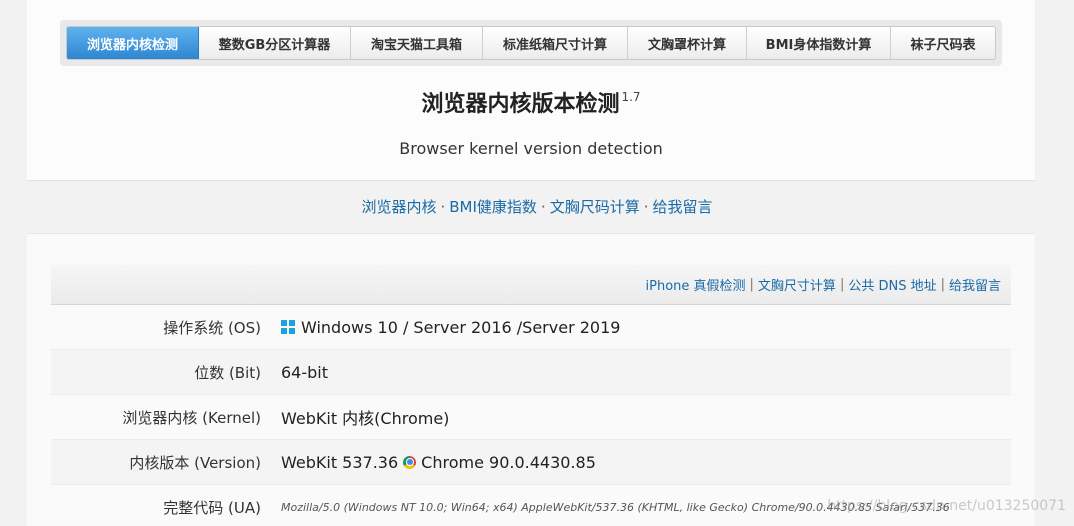 The image size is (1074, 526). Describe the element at coordinates (646, 462) in the screenshot. I see `row-value-version: WebKit 537.36 Chrome 90.0.4430.85` at that location.